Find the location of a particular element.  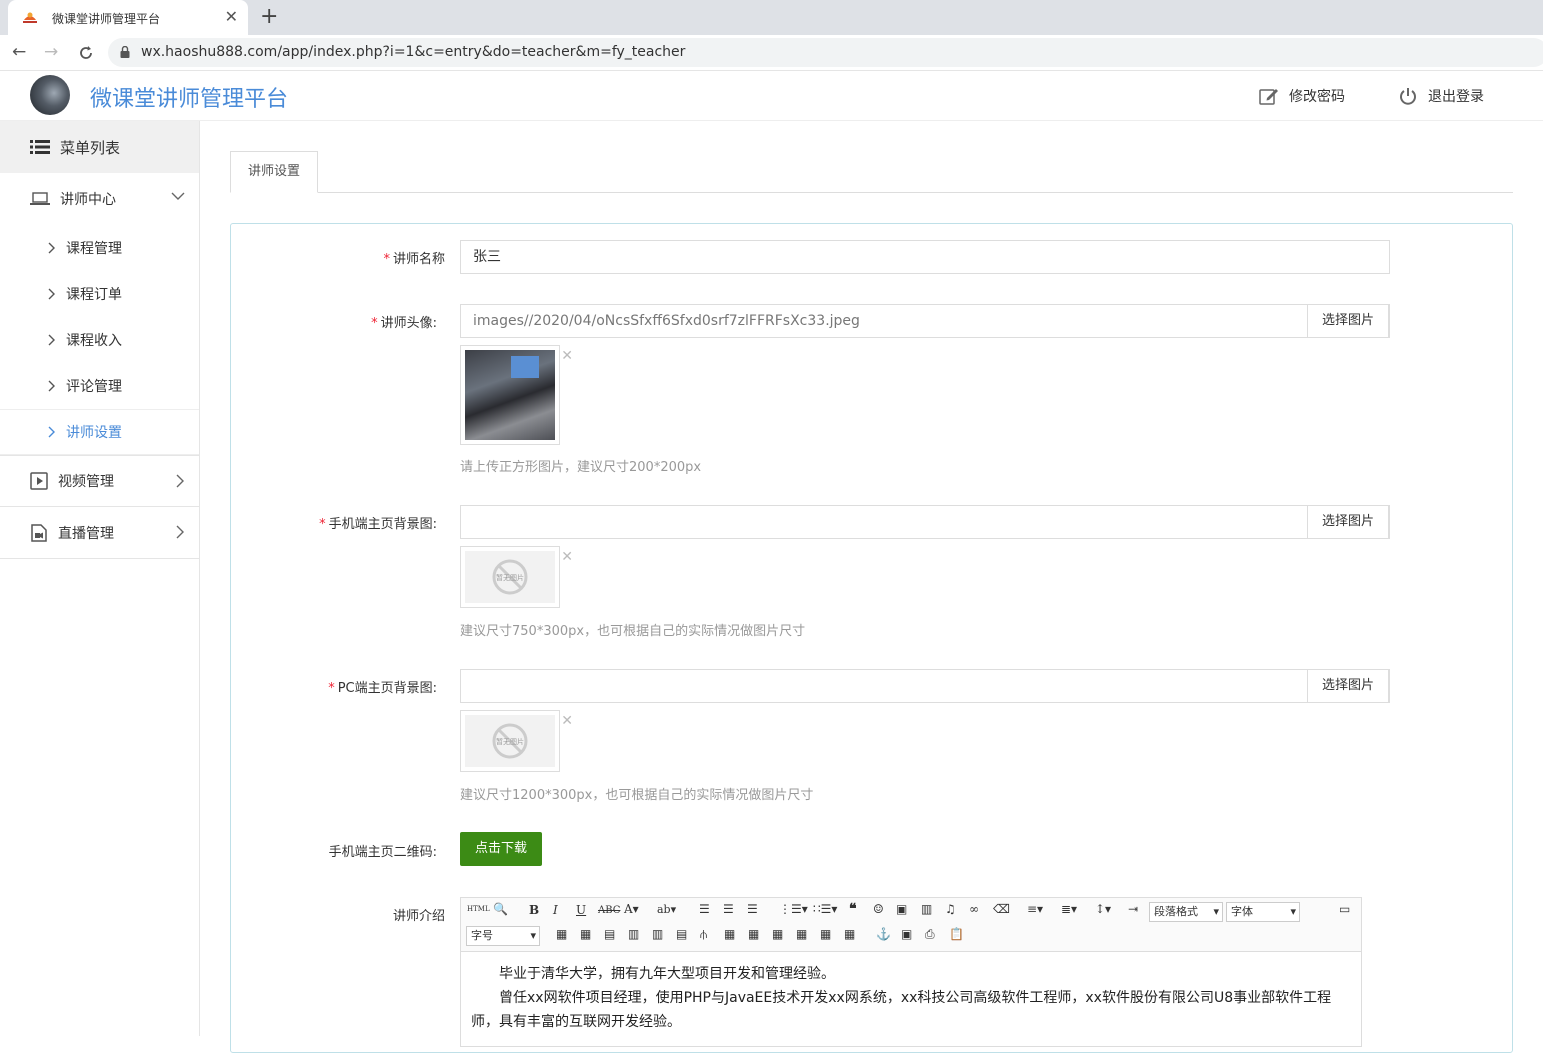

content-tabs: 讲师设置 is located at coordinates (871, 172).